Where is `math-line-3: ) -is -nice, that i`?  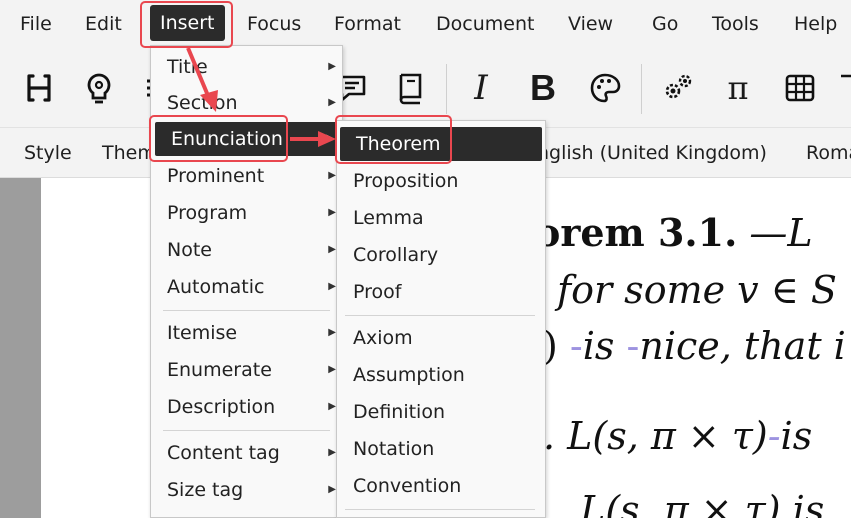 math-line-3: ) -is -nice, that i is located at coordinates (694, 346).